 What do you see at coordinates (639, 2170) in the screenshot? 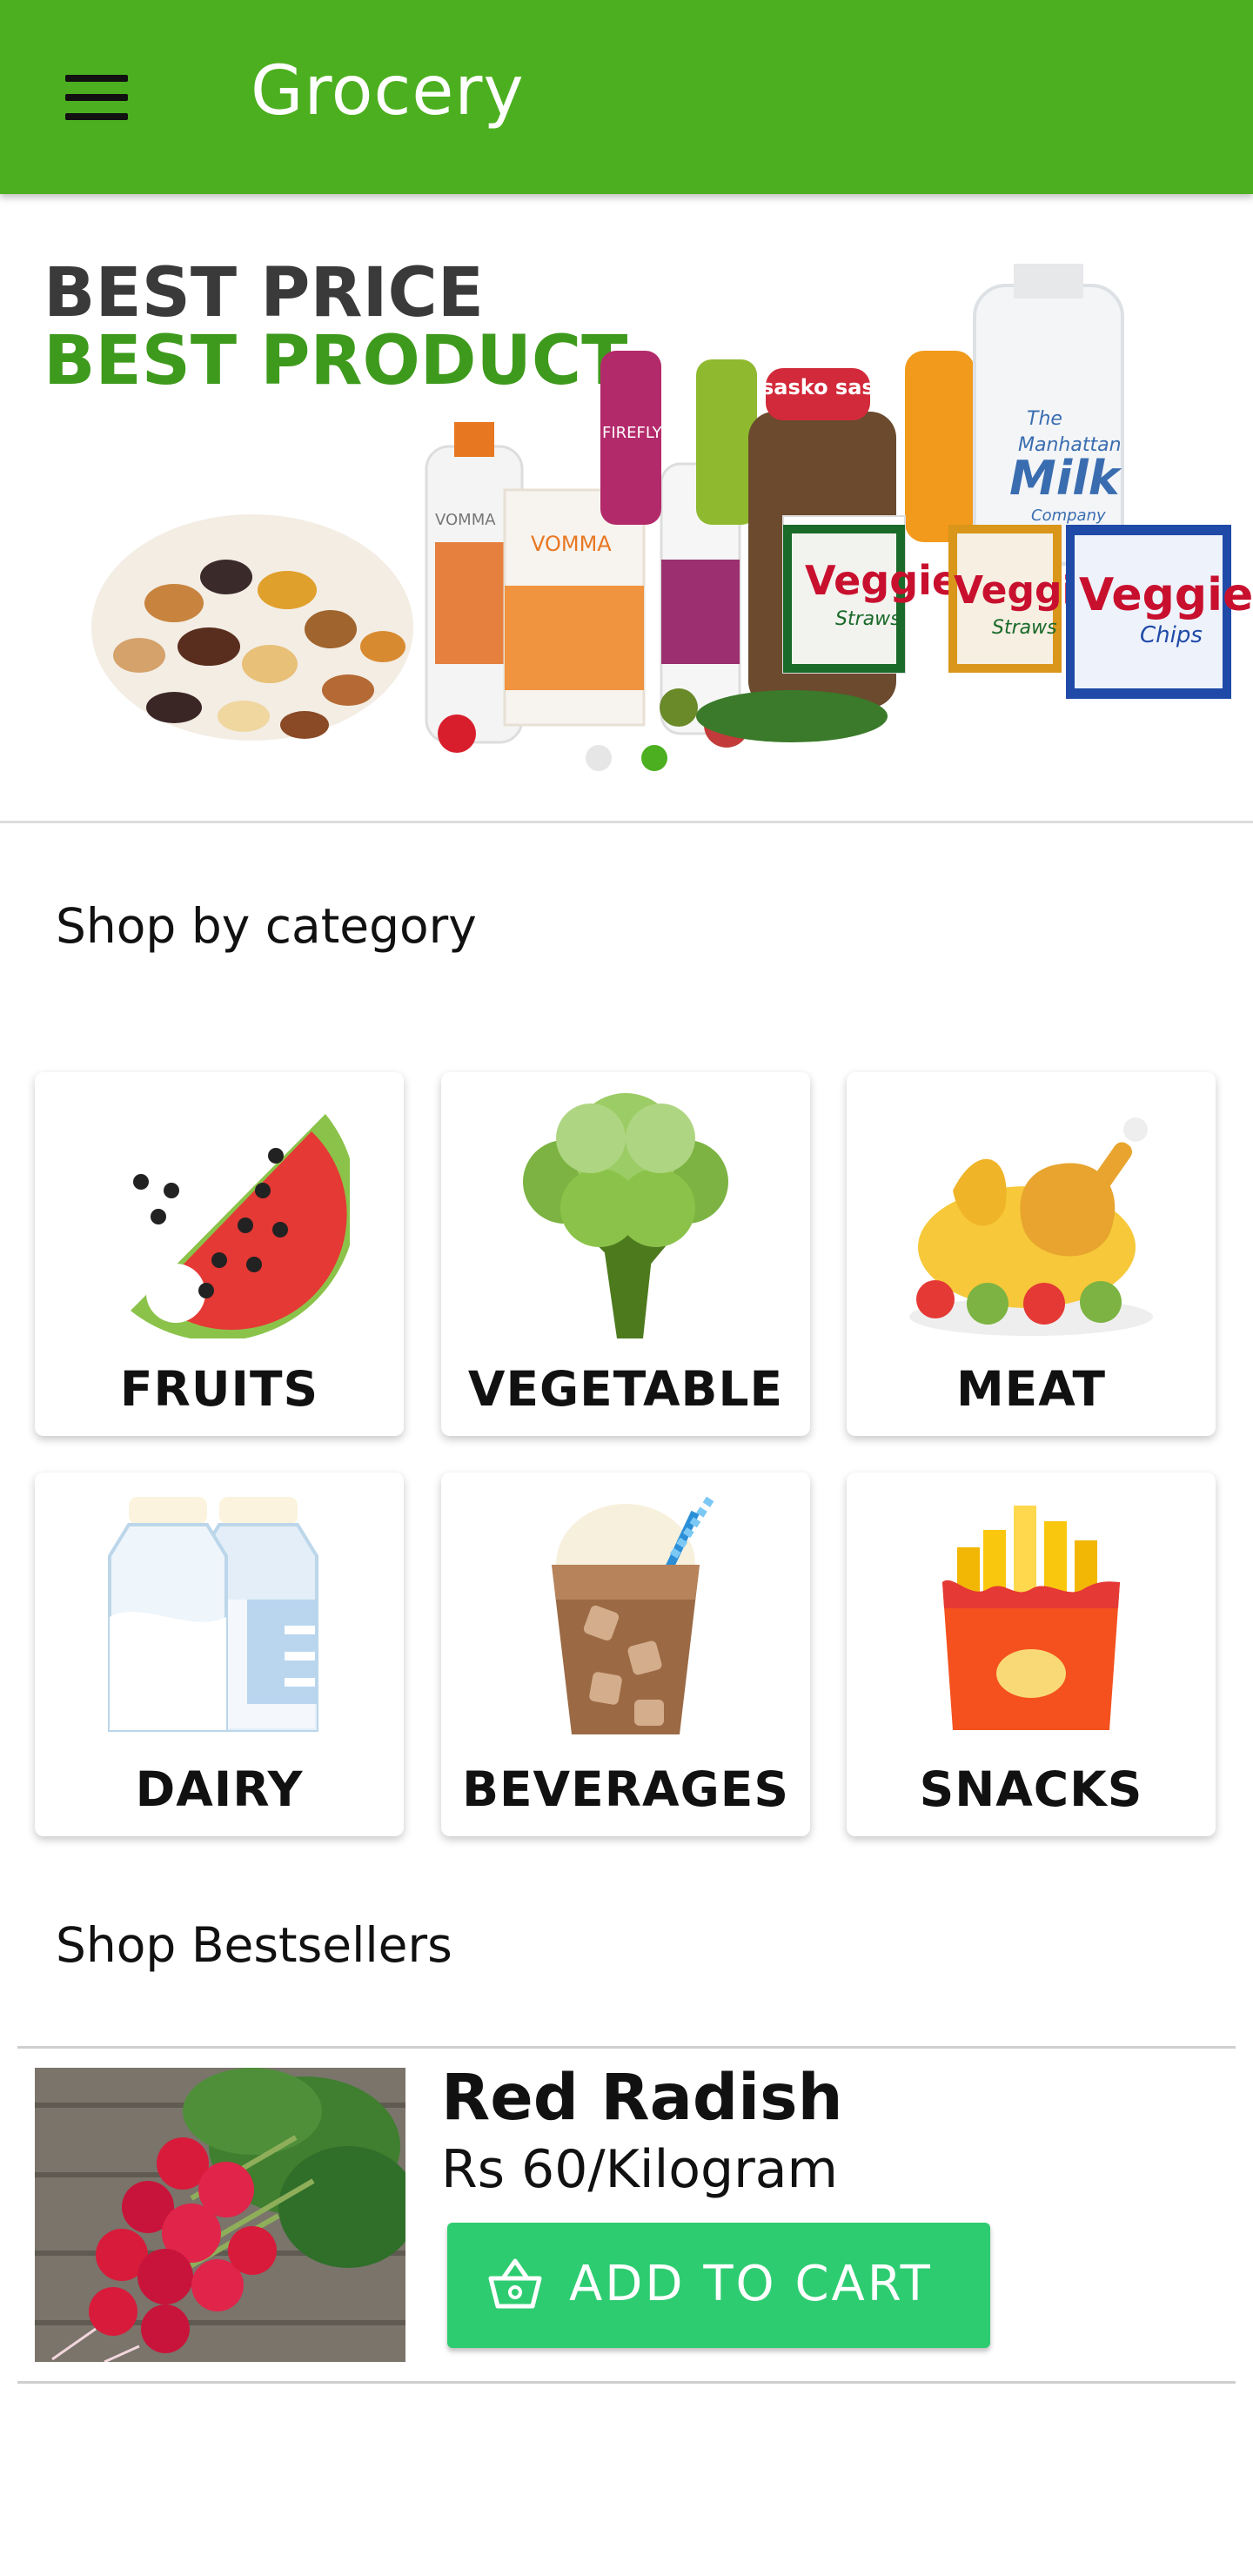
I see `product-price: Rs 60/Kilogram` at bounding box center [639, 2170].